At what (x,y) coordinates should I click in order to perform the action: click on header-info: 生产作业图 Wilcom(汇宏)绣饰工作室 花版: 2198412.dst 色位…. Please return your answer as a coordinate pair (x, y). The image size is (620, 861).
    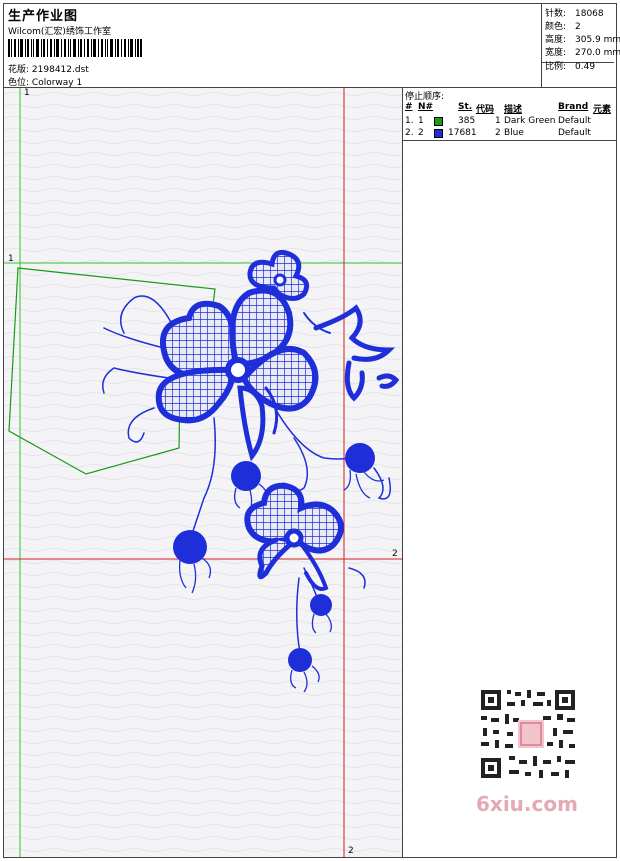
    Looking at the image, I should click on (273, 46).